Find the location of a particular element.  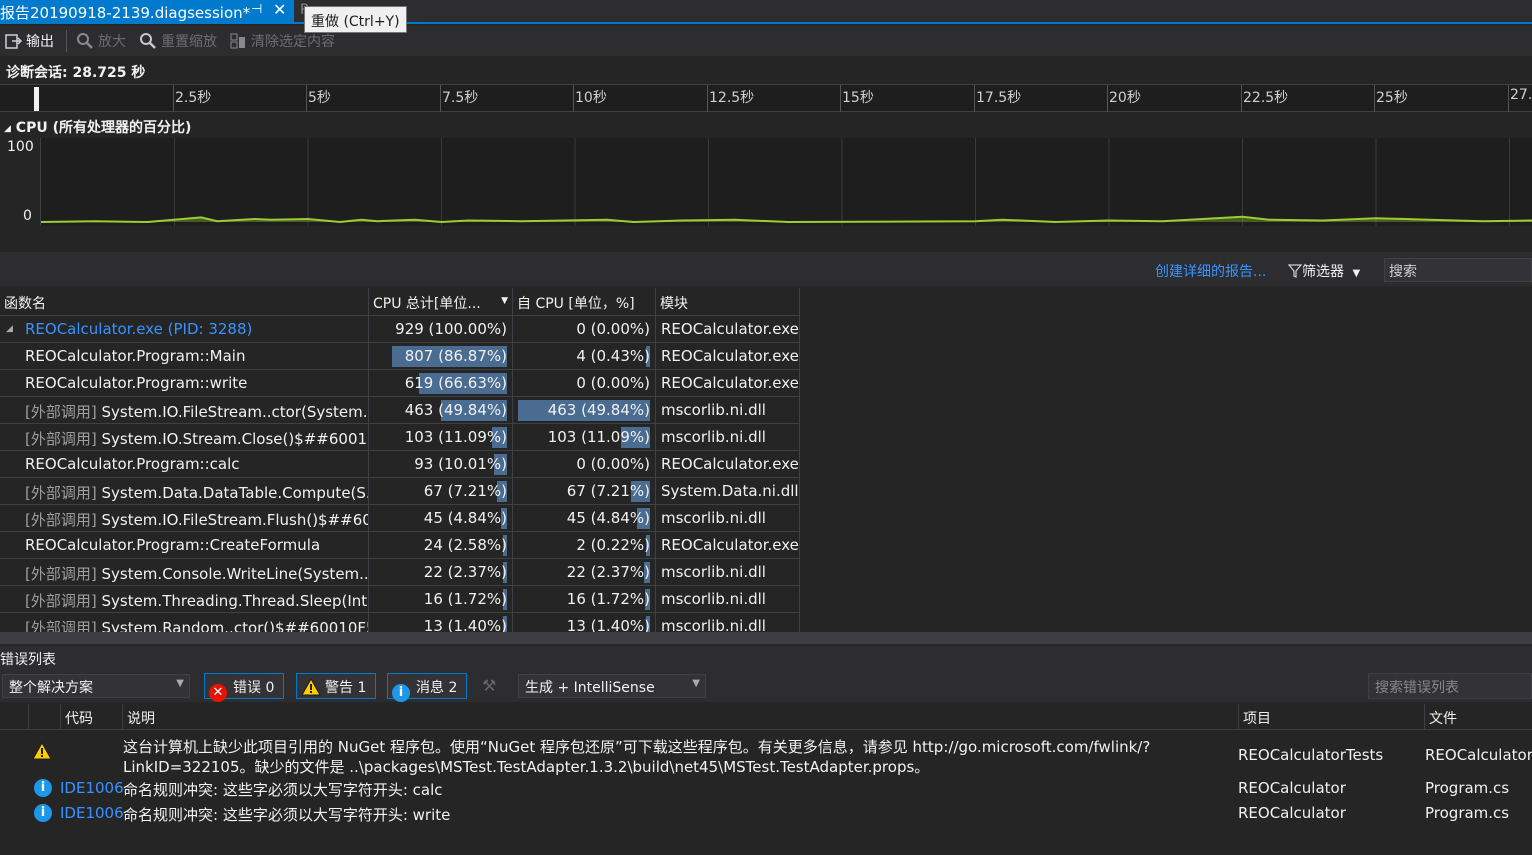

self-cpu-value: 4 (0.43%) is located at coordinates (613, 356).